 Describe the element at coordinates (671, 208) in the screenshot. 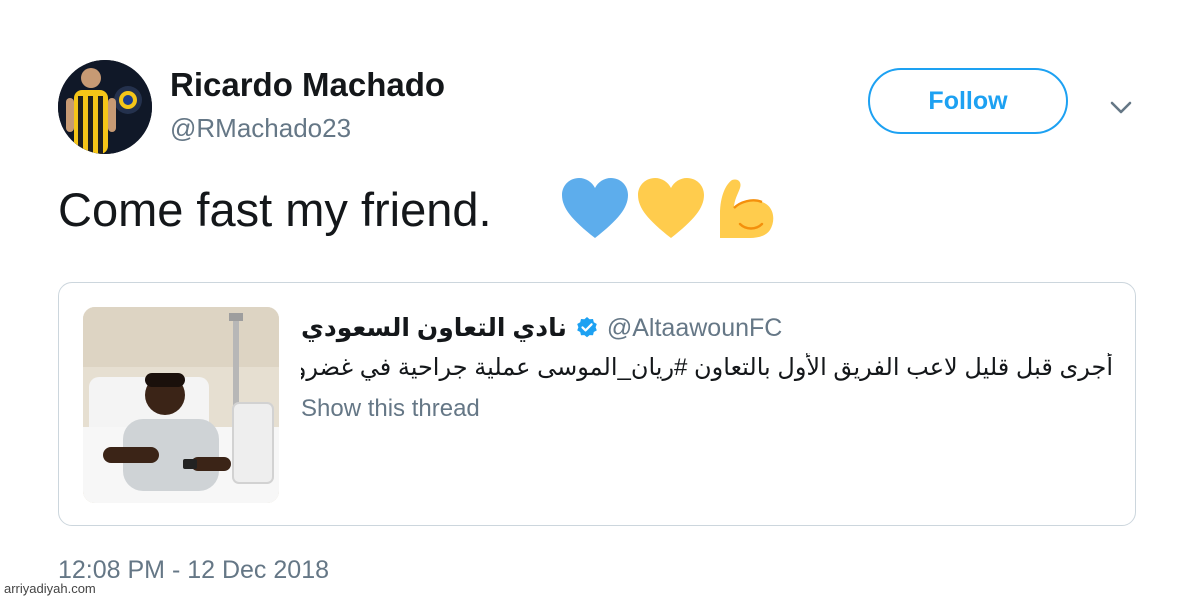

I see `yellow-heart-icon` at that location.